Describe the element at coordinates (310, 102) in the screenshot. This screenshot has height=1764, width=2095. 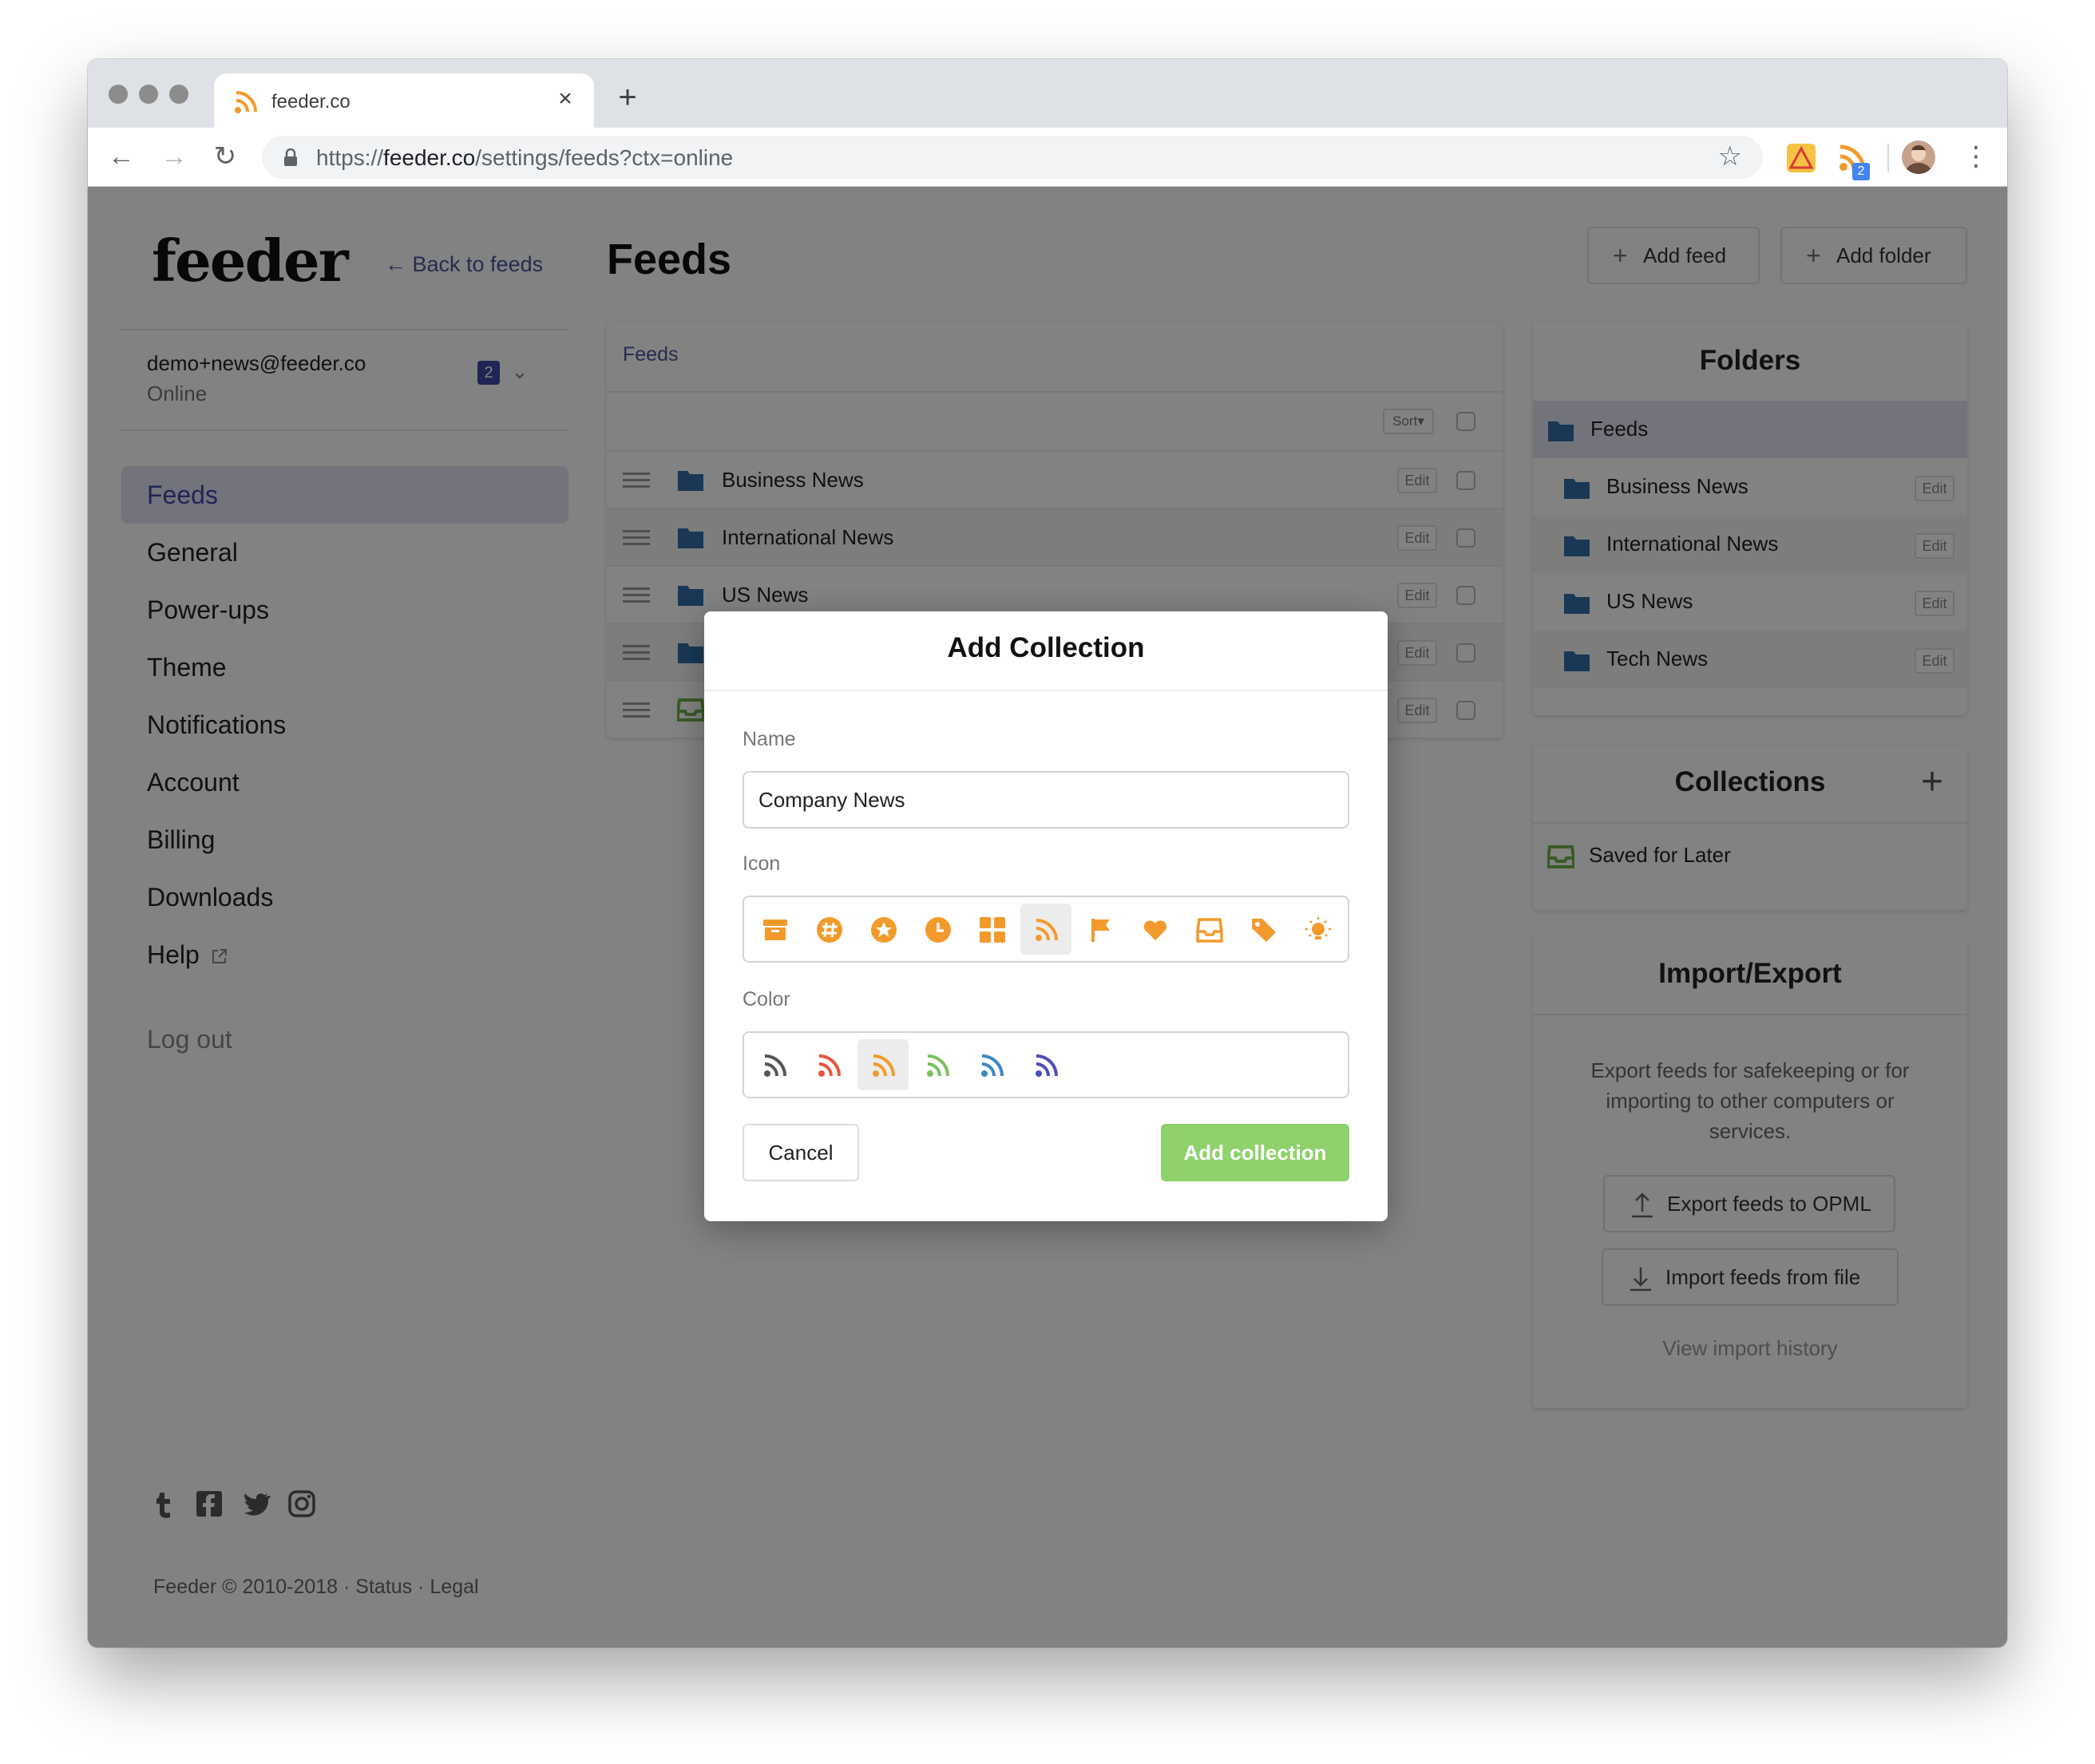
I see `tab-title: feeder.co` at that location.